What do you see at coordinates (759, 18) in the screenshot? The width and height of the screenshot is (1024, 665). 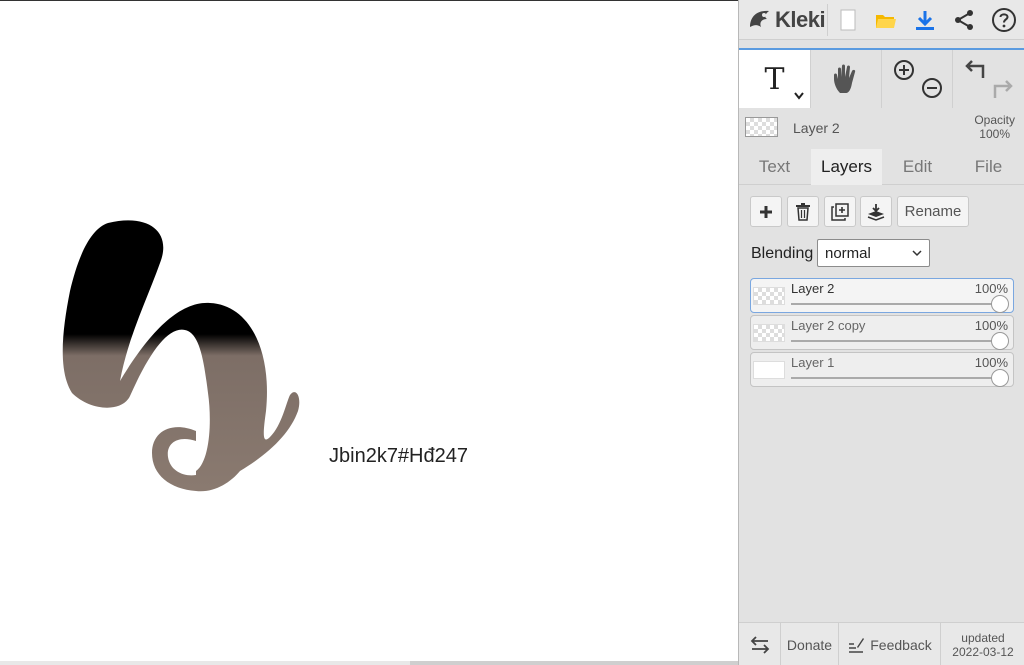 I see `kleki-logo-icon` at bounding box center [759, 18].